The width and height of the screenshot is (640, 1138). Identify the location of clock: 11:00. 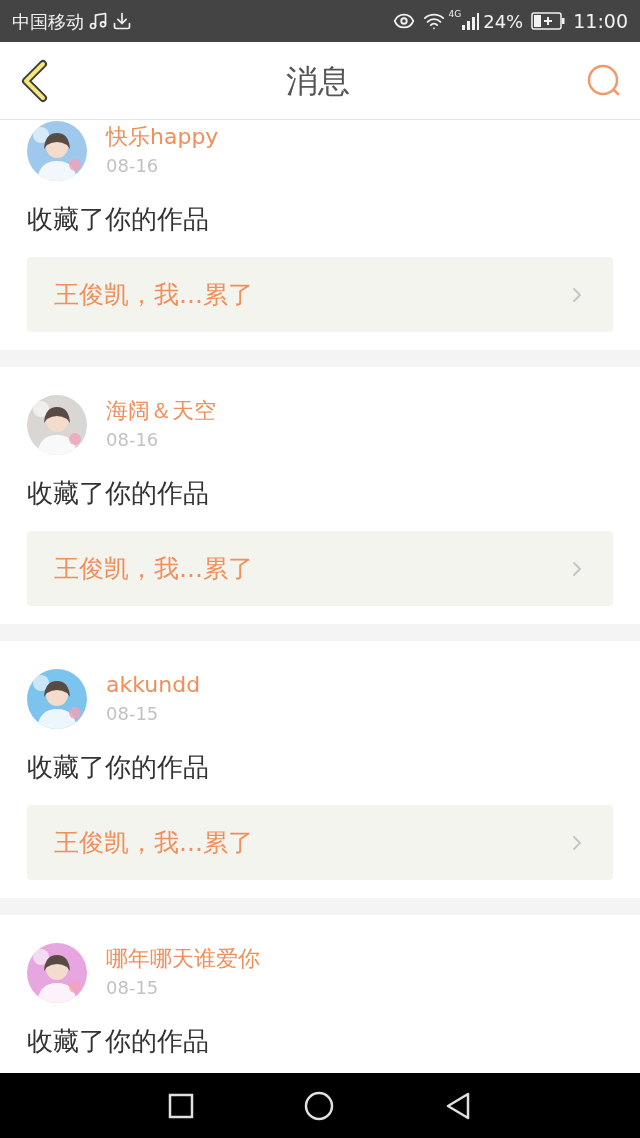
(600, 21).